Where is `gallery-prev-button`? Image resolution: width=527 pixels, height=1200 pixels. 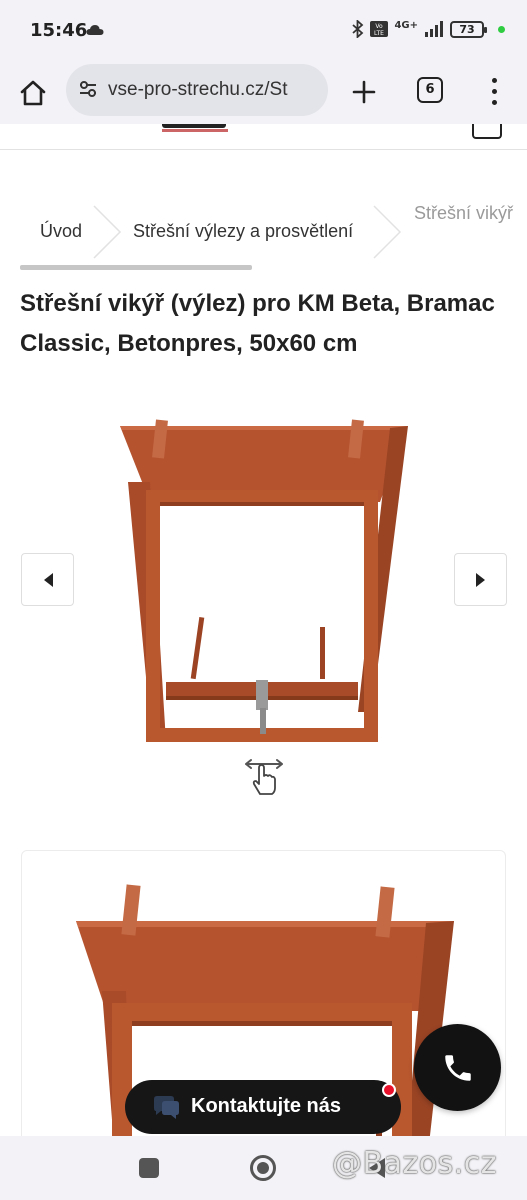 gallery-prev-button is located at coordinates (47, 579).